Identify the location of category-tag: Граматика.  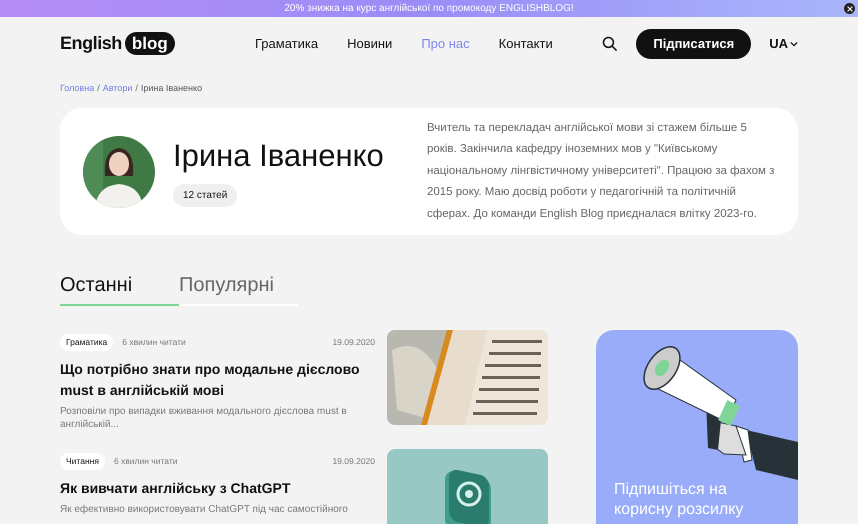
(87, 342).